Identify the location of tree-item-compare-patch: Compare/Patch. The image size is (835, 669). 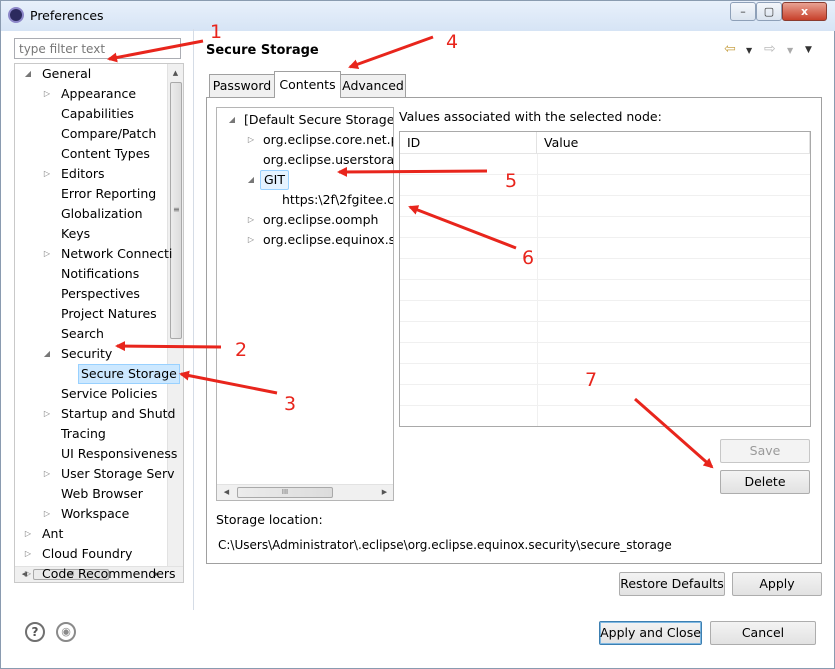
(108, 134).